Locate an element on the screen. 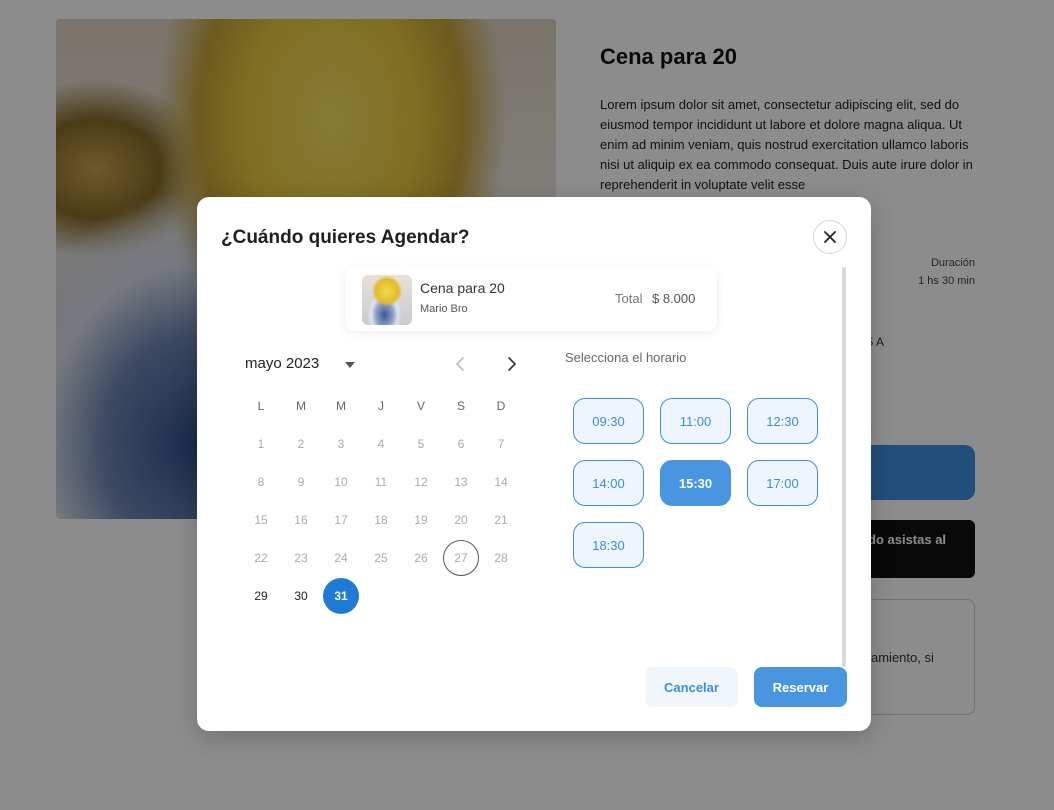  calendar-day: 7 is located at coordinates (501, 444).